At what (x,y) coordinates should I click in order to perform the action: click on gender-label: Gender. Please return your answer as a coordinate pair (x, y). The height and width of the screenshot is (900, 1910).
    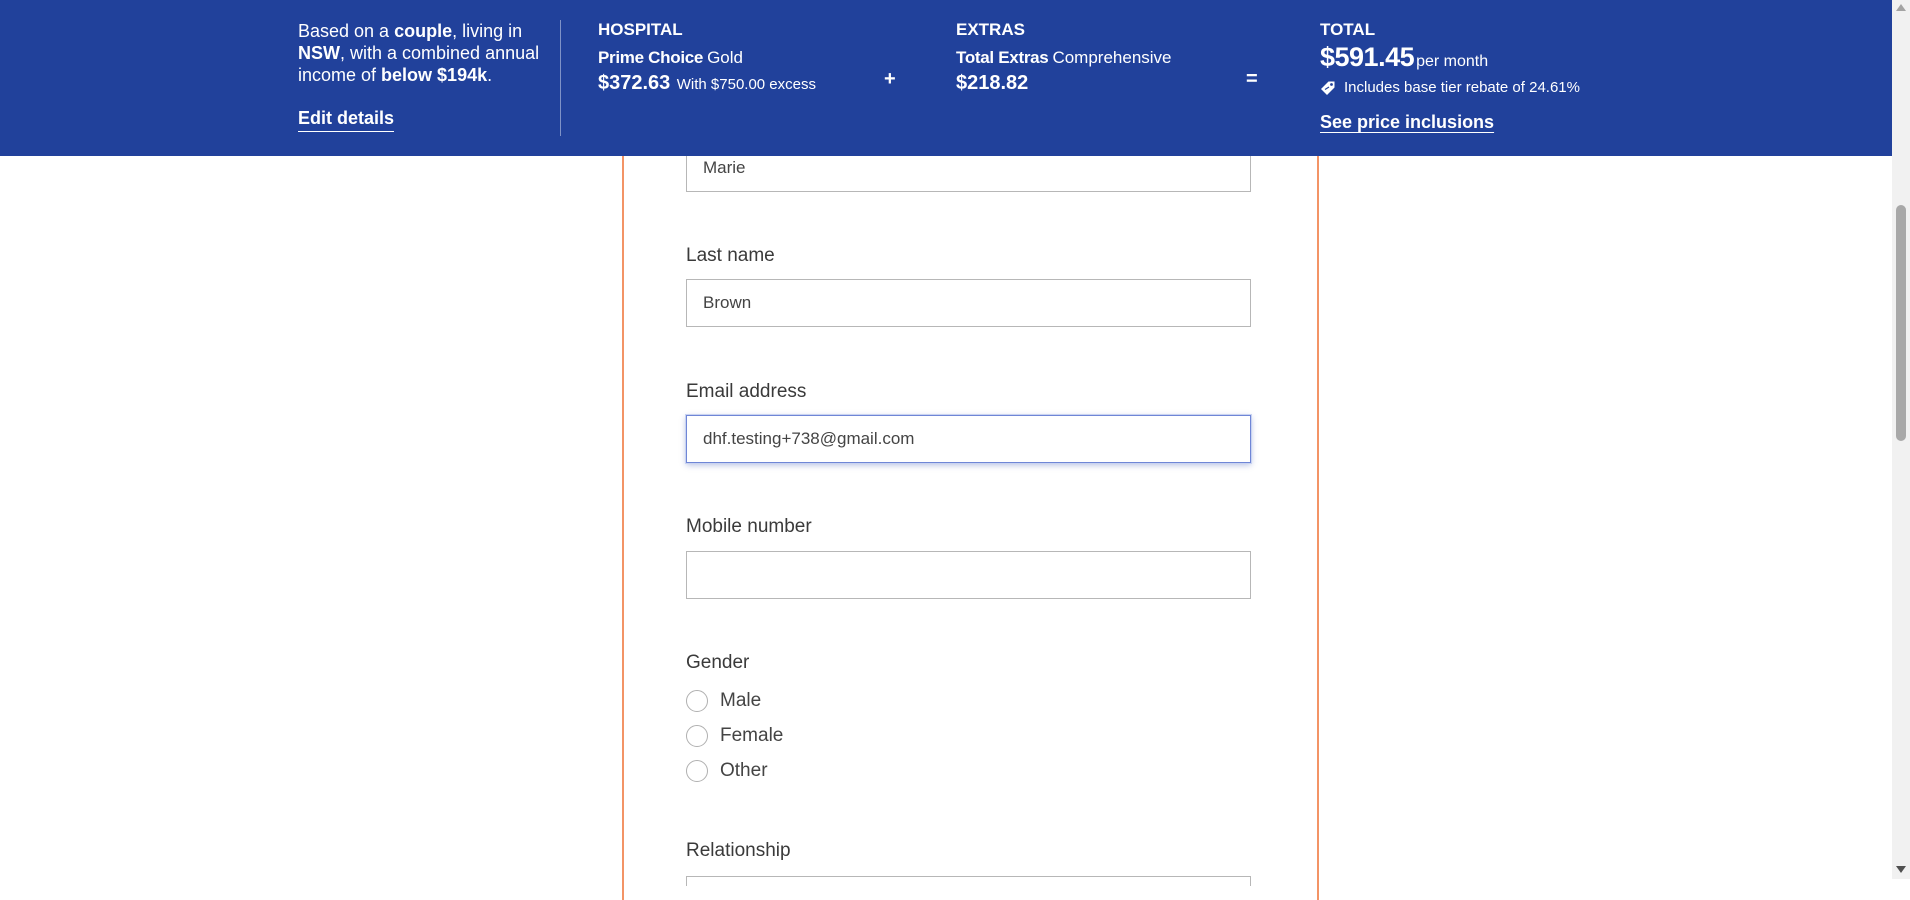
    Looking at the image, I should click on (718, 662).